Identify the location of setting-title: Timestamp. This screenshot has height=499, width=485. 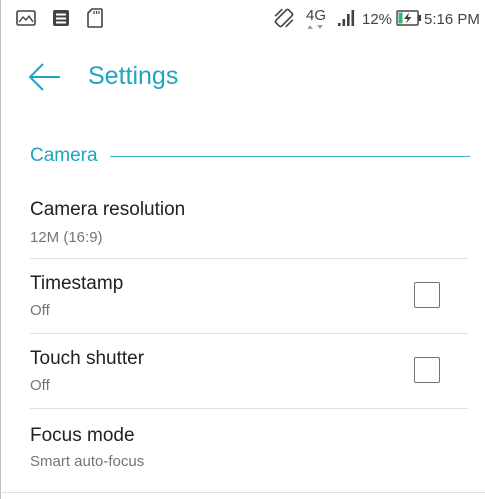
(77, 283).